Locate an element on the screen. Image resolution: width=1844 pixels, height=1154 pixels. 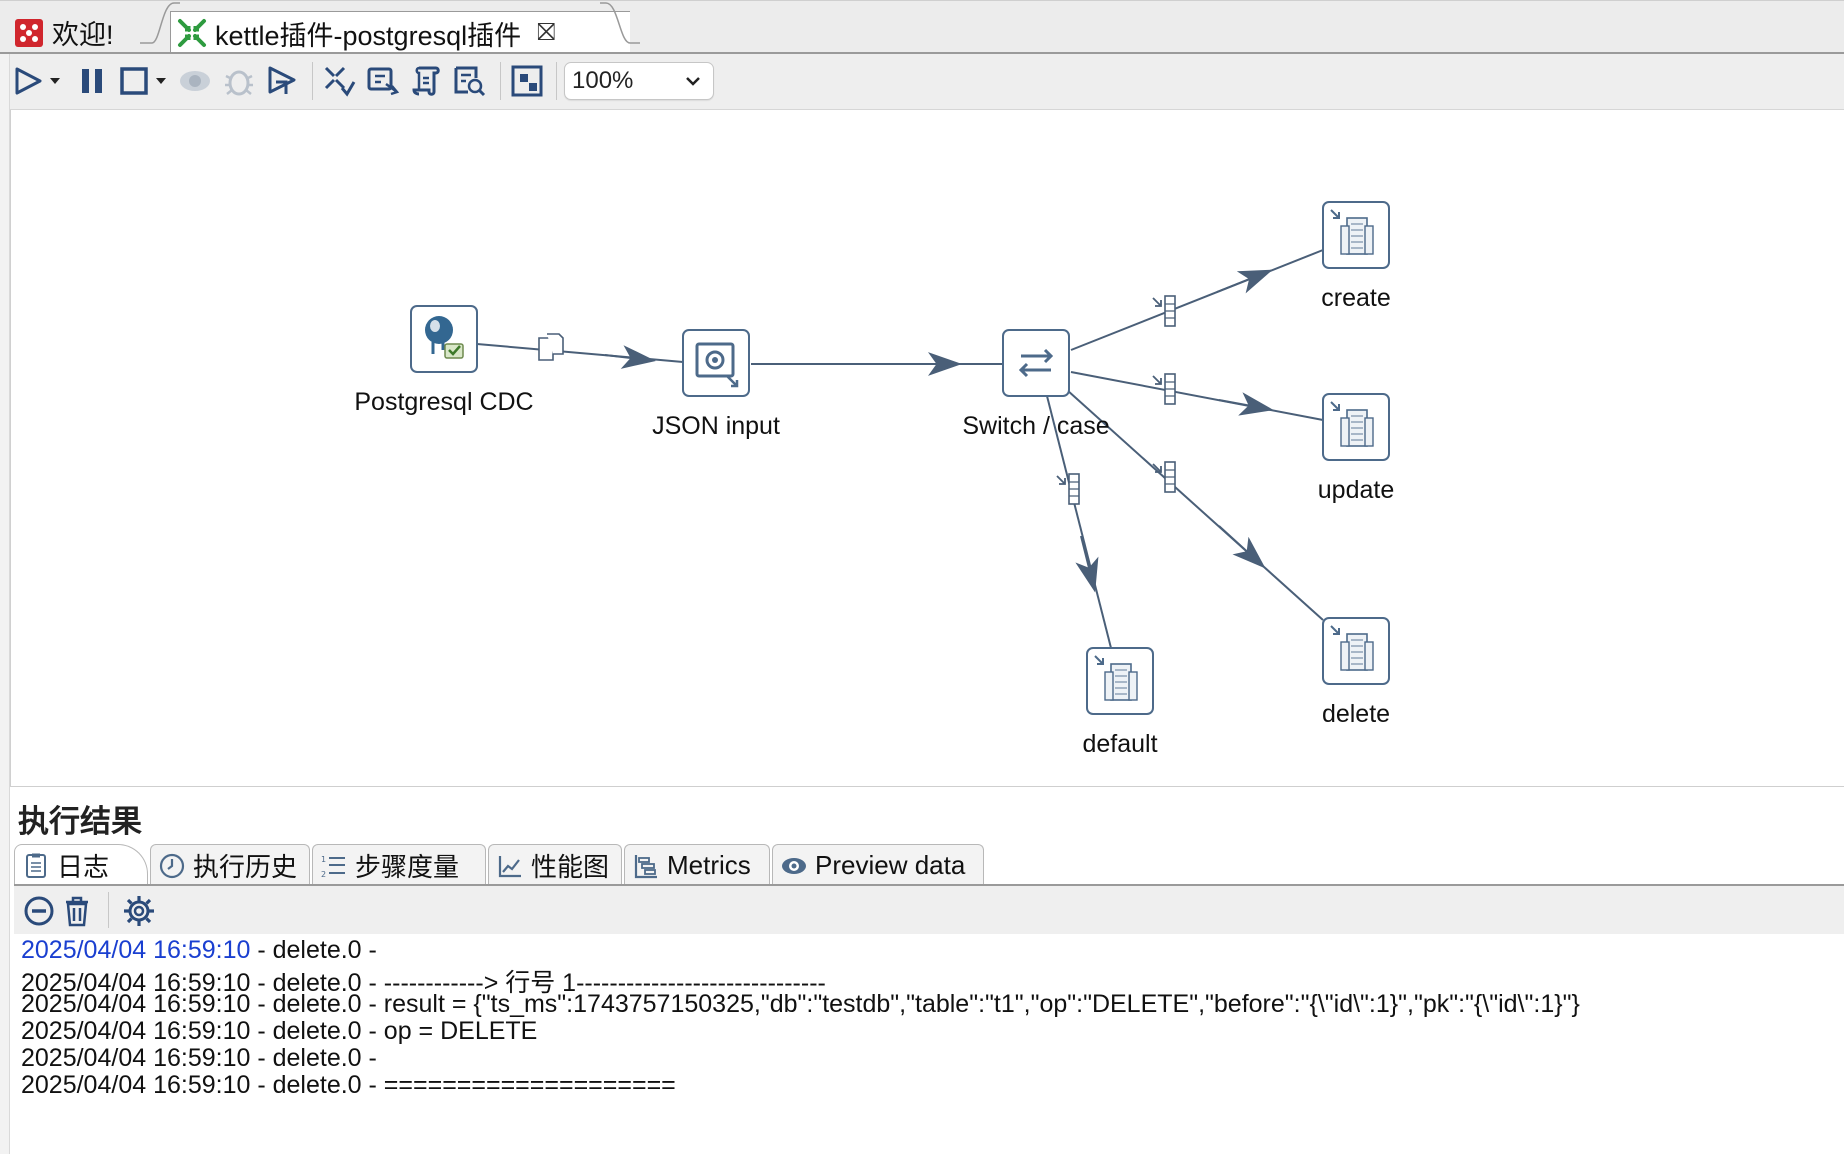
stop-icon is located at coordinates (135, 81).